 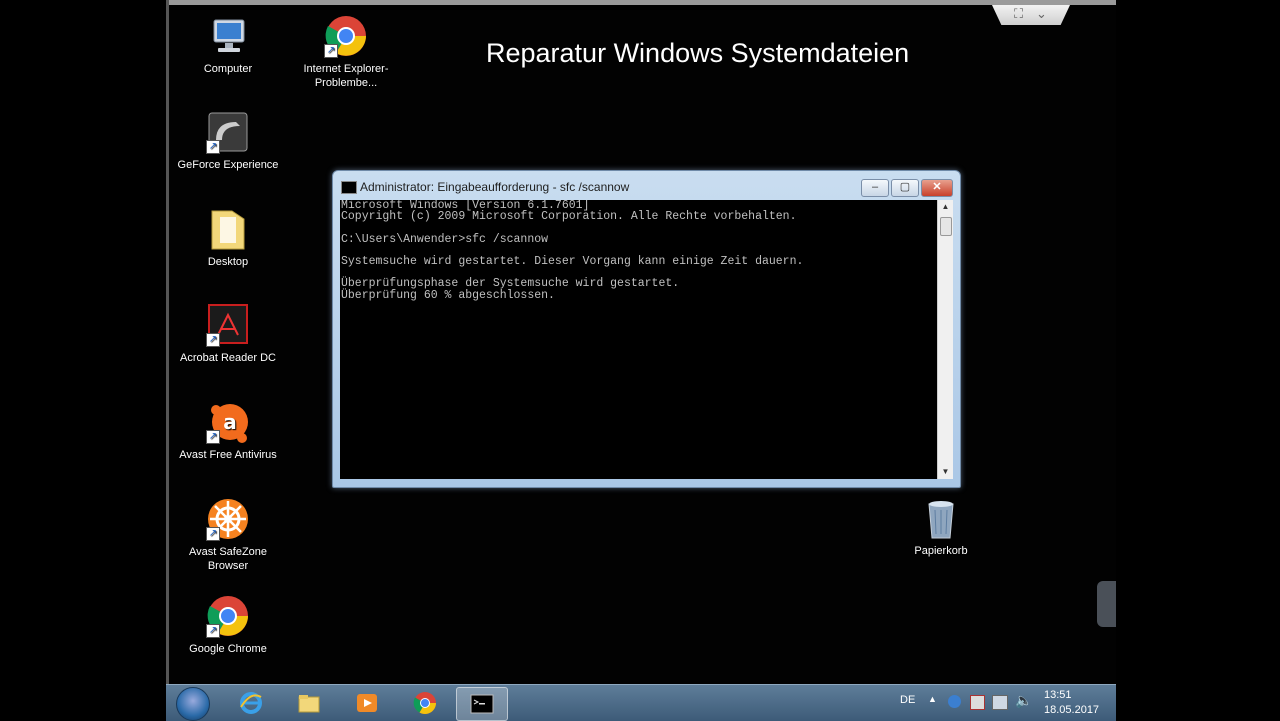 I want to click on chrome-icon, so click(x=425, y=703).